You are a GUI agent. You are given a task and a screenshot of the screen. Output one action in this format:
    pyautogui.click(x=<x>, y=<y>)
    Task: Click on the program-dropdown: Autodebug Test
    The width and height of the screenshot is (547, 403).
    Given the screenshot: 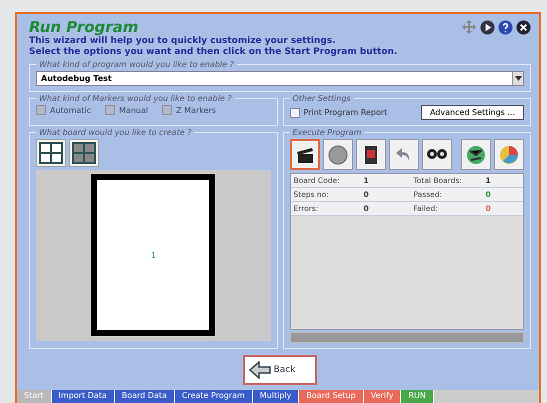 What is the action you would take?
    pyautogui.click(x=280, y=78)
    